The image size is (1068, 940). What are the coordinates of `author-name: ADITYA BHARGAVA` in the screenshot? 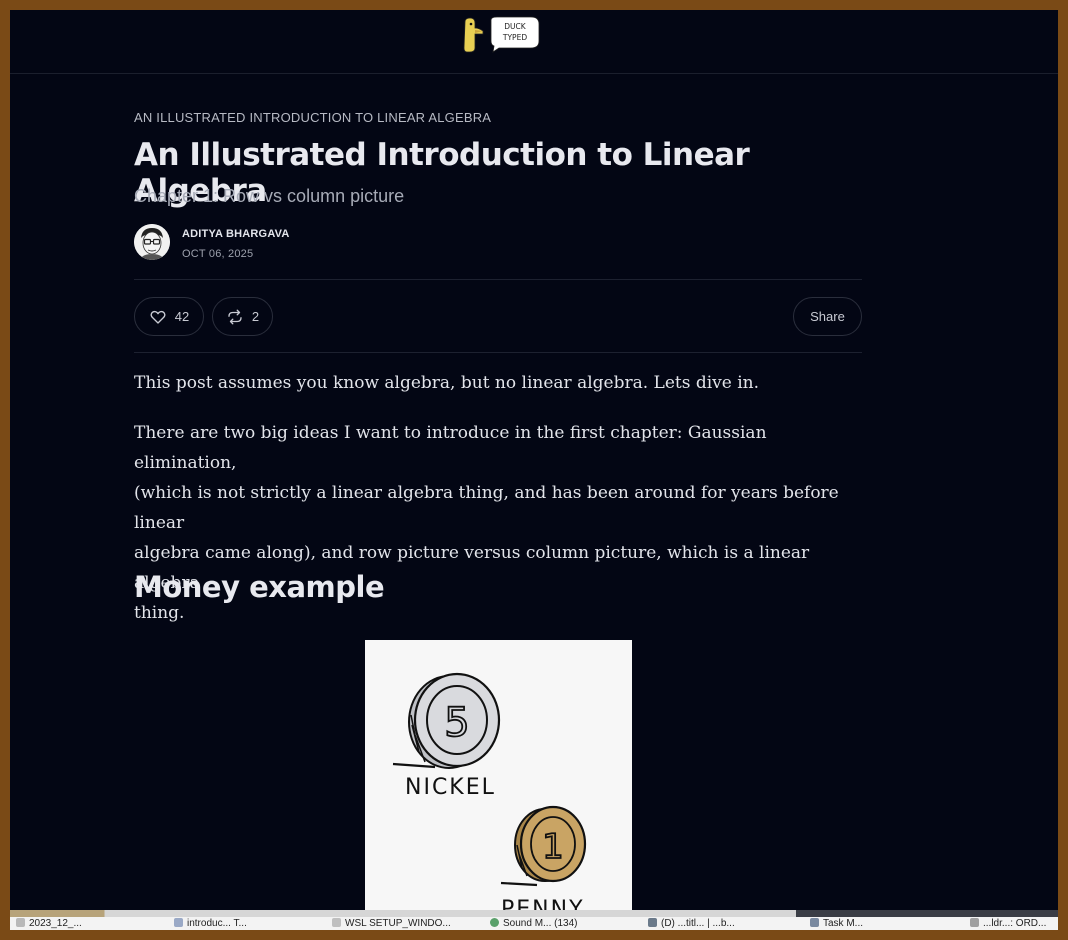 It's located at (236, 234).